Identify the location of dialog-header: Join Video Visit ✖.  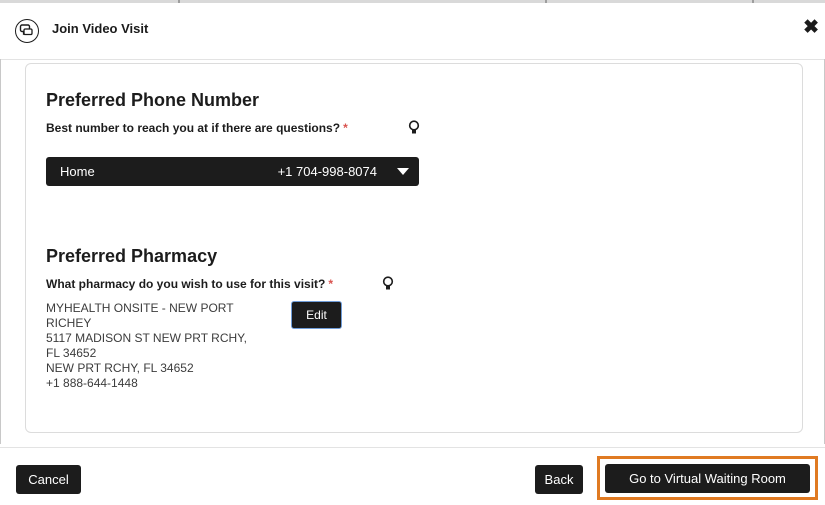
(412, 31).